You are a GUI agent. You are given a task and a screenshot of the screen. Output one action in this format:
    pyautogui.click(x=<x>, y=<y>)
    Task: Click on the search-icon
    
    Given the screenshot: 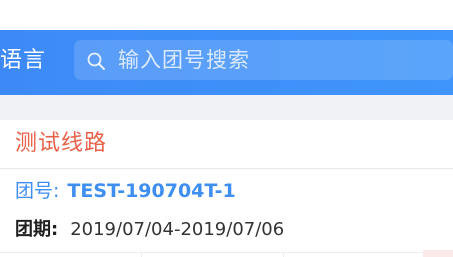 What is the action you would take?
    pyautogui.click(x=96, y=61)
    